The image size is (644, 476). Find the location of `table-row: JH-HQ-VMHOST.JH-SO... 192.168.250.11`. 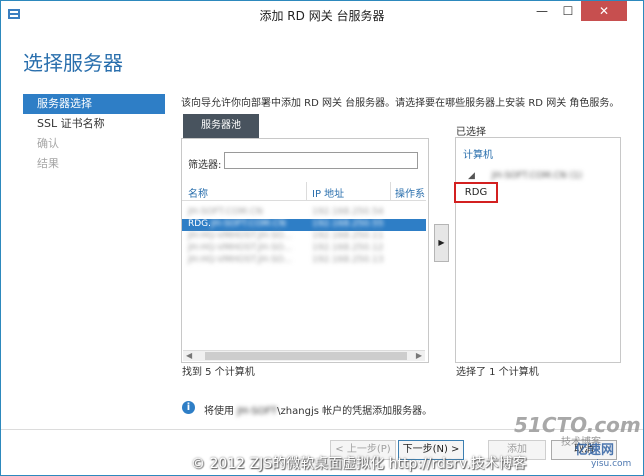

table-row: JH-HQ-VMHOST.JH-SO... 192.168.250.11 is located at coordinates (304, 237).